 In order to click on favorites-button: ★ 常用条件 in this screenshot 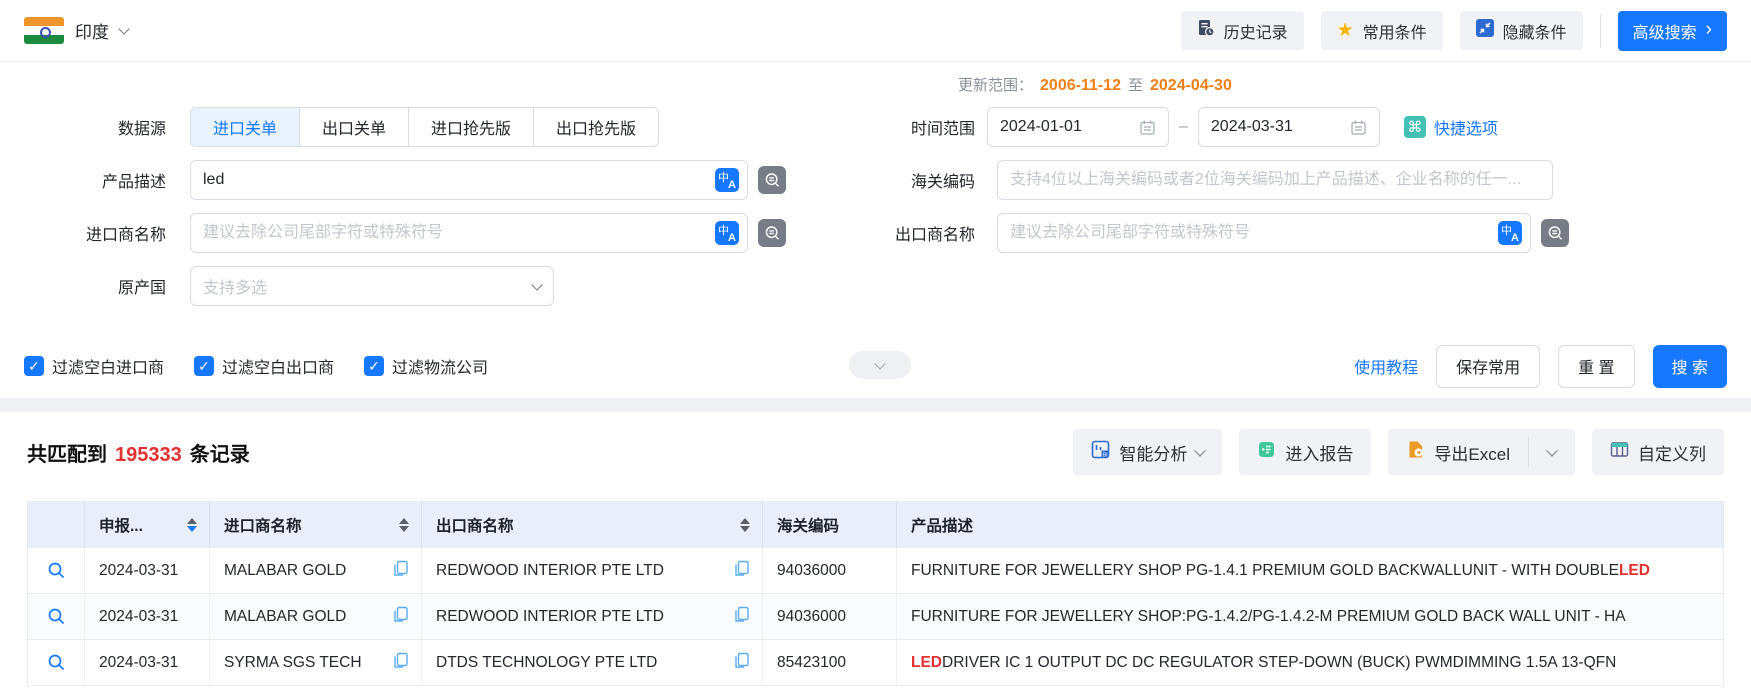, I will do `click(1381, 30)`.